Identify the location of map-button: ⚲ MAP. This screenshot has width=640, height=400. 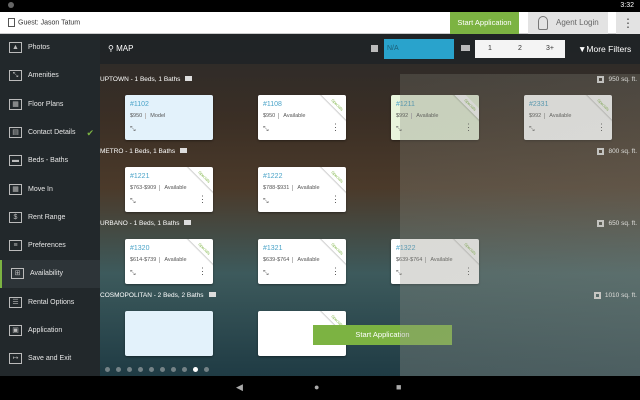
(120, 48).